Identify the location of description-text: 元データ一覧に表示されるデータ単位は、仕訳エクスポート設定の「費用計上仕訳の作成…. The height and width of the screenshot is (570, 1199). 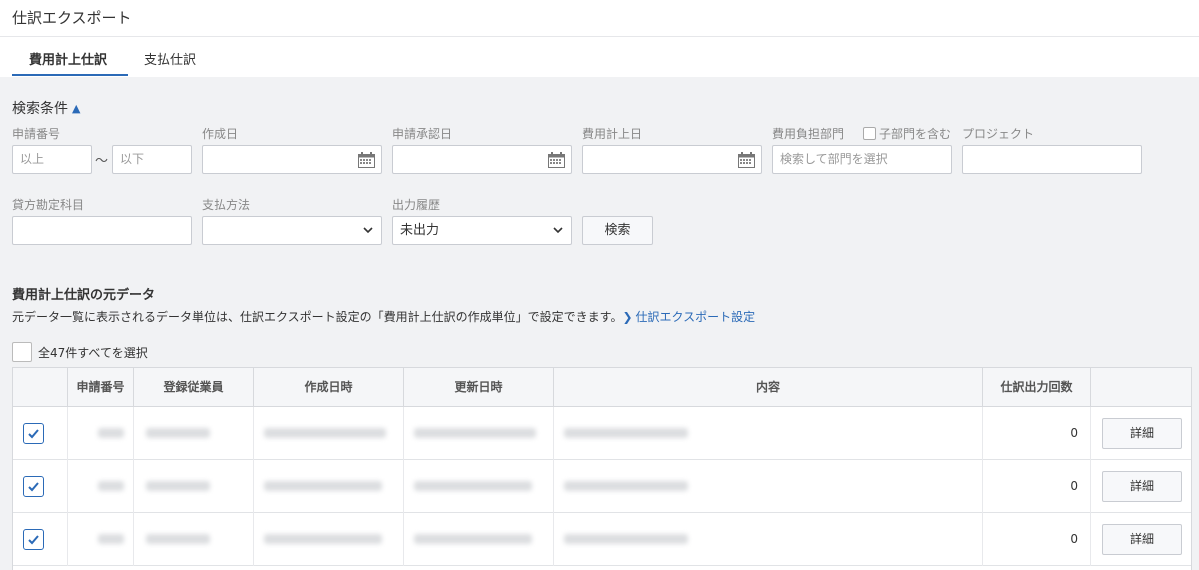
(314, 317).